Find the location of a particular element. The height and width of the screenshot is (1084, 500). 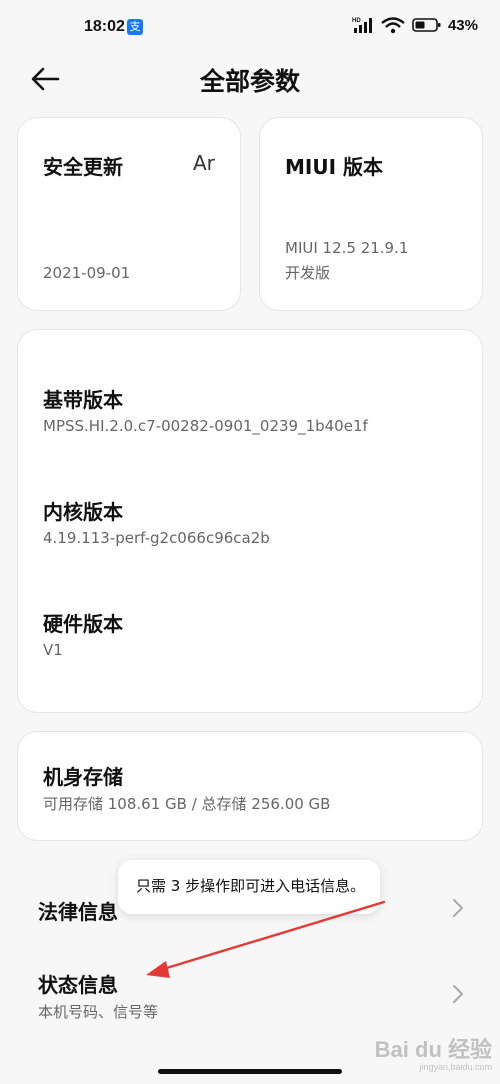

watermark-brand: Bai du 经验 is located at coordinates (433, 1049).